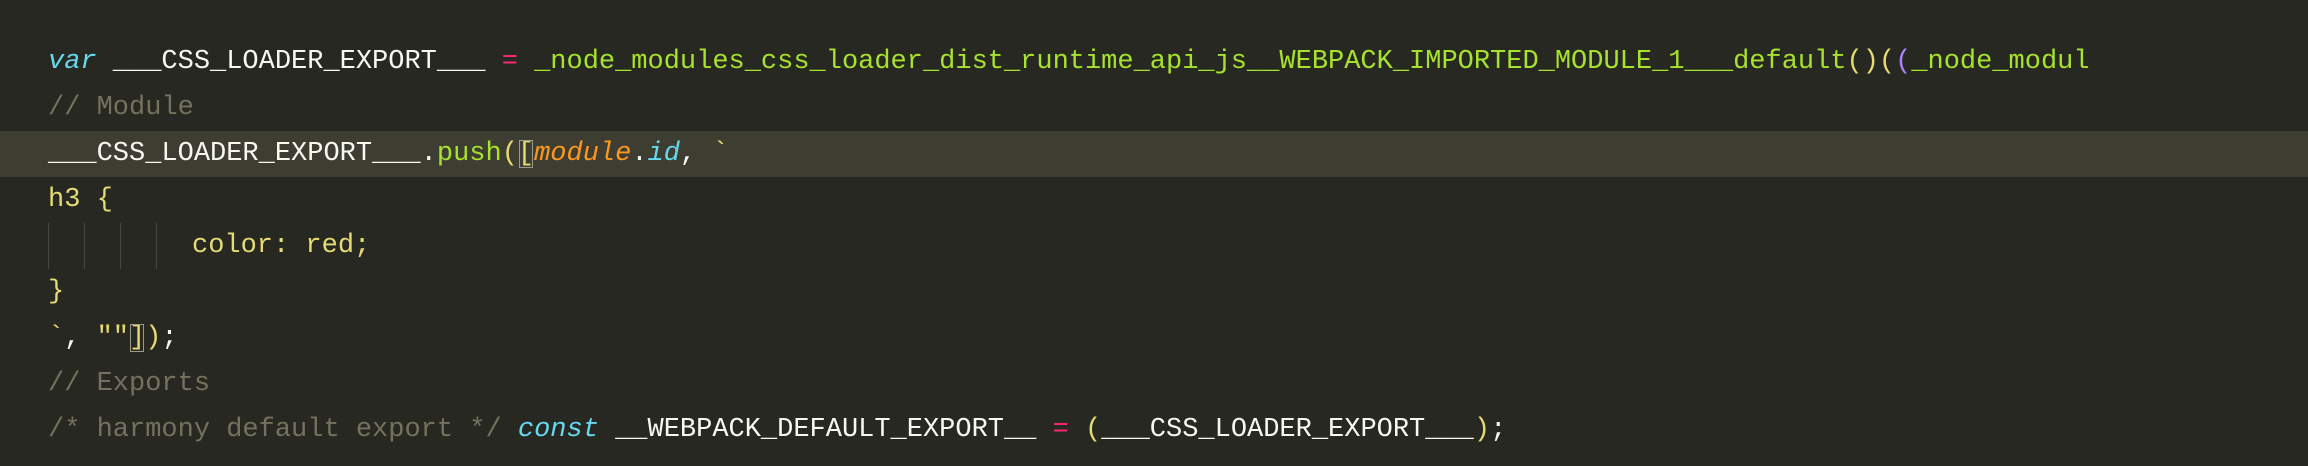 This screenshot has width=2308, height=466. I want to click on keyword-var: var, so click(72, 62).